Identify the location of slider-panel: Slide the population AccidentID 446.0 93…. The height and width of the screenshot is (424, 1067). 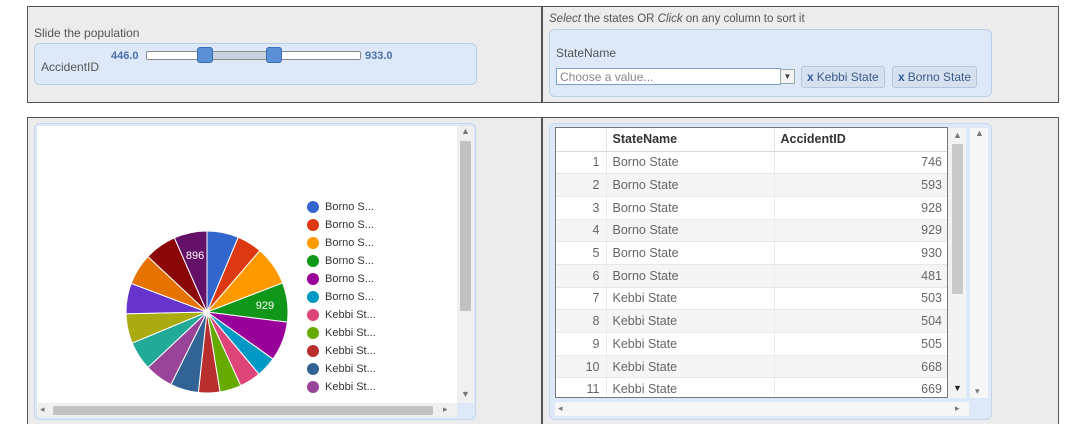
(284, 54).